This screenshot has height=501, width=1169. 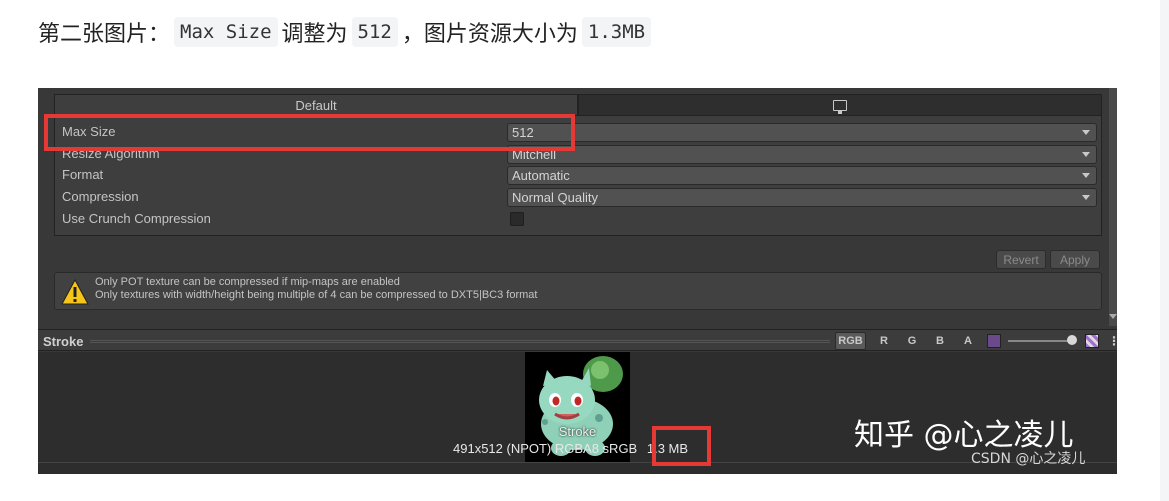 I want to click on row-crunch-compression: Use Crunch Compression, so click(x=578, y=219).